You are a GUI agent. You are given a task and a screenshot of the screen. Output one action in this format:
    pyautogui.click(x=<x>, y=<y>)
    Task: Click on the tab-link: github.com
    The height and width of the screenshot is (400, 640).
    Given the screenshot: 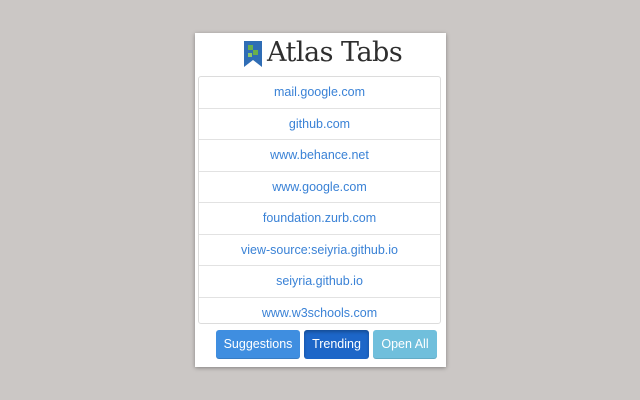 What is the action you would take?
    pyautogui.click(x=319, y=124)
    